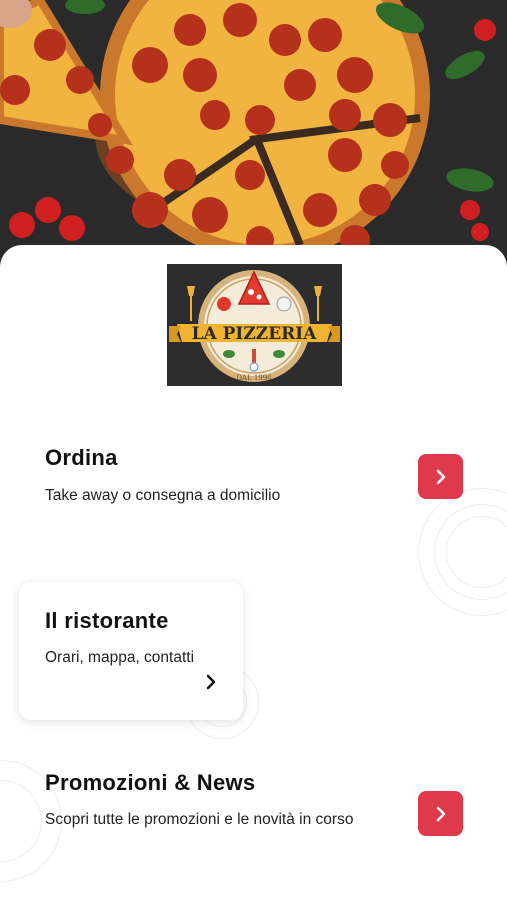  I want to click on ordina-title: Ordina, so click(81, 457).